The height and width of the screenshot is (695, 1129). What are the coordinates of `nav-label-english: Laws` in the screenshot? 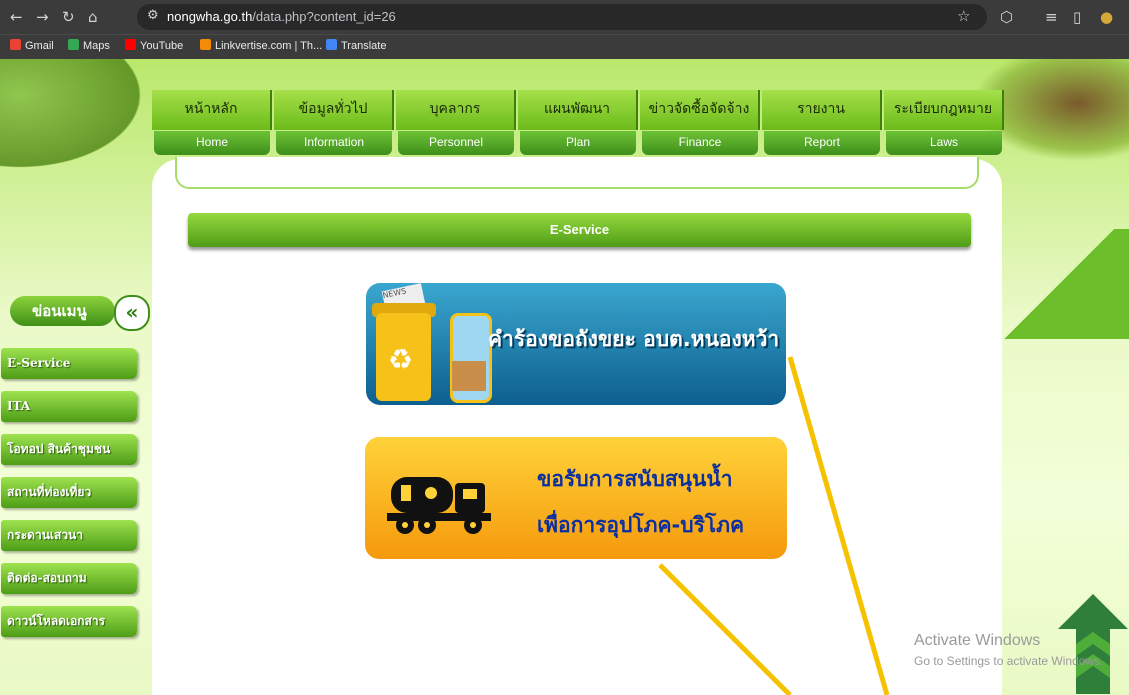 It's located at (944, 143).